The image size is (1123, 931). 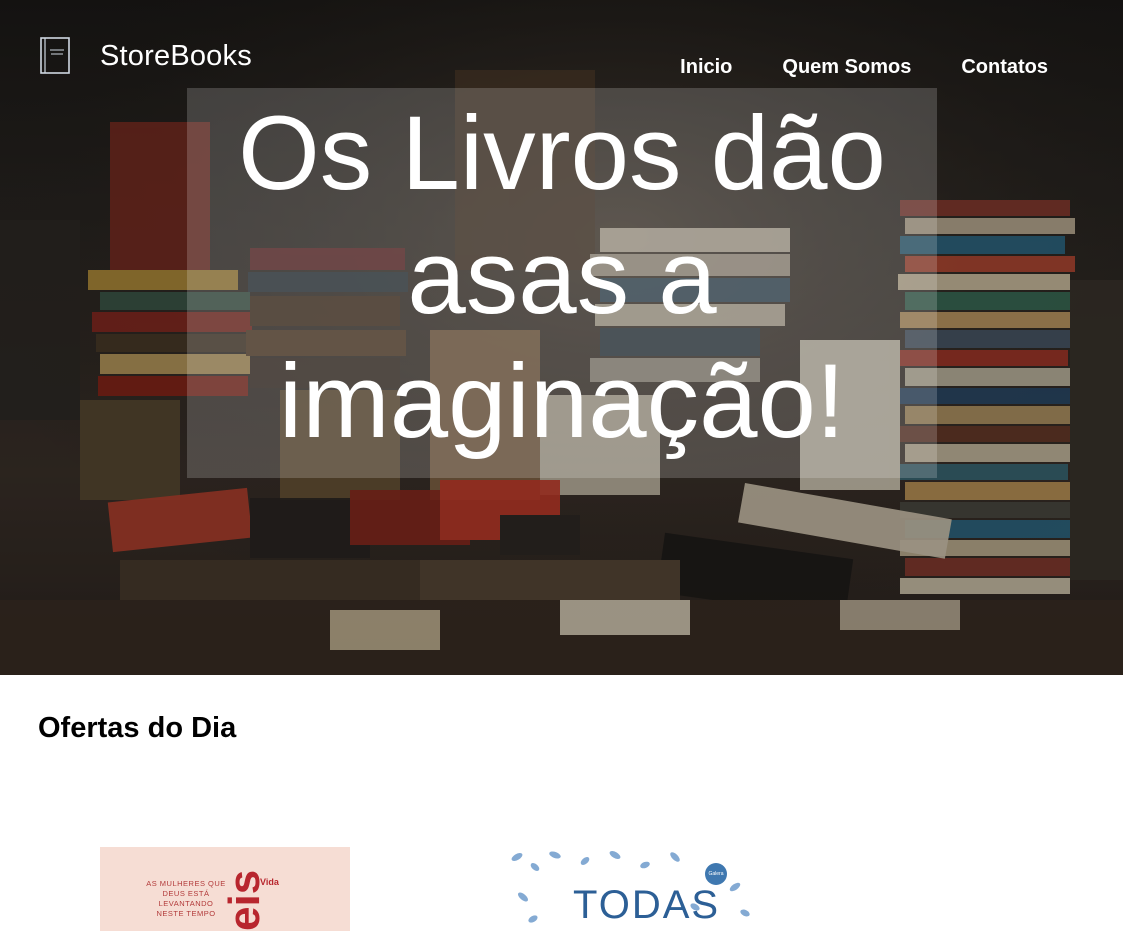 What do you see at coordinates (562, 401) in the screenshot?
I see `headline-line-3: imaginação!` at bounding box center [562, 401].